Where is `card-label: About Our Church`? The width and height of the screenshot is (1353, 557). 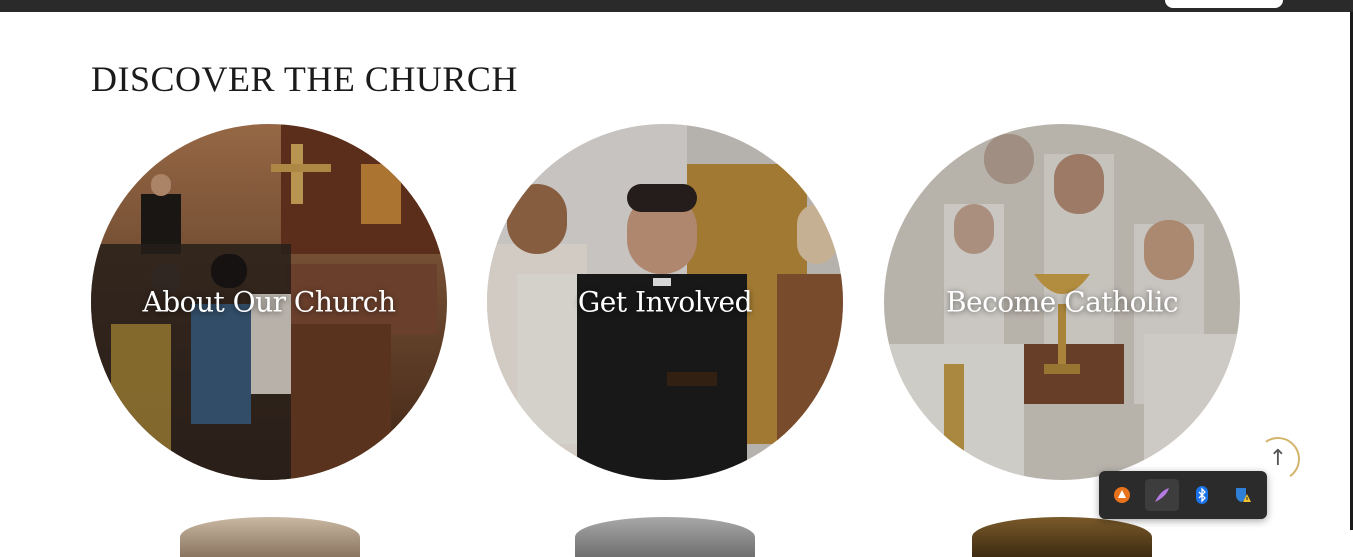
card-label: About Our Church is located at coordinates (269, 302).